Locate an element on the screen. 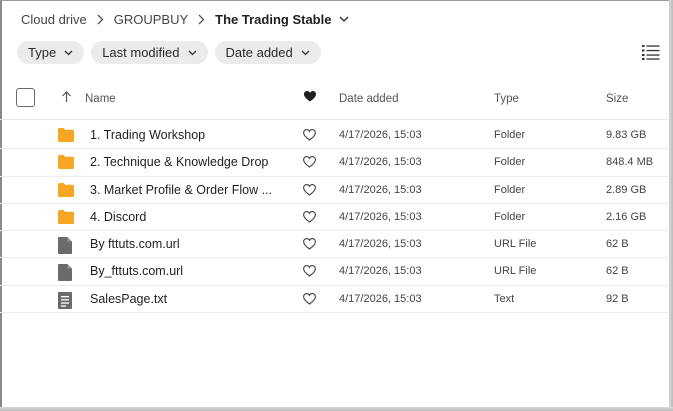 The height and width of the screenshot is (411, 673). filter-date-added-button: Date added is located at coordinates (267, 52).